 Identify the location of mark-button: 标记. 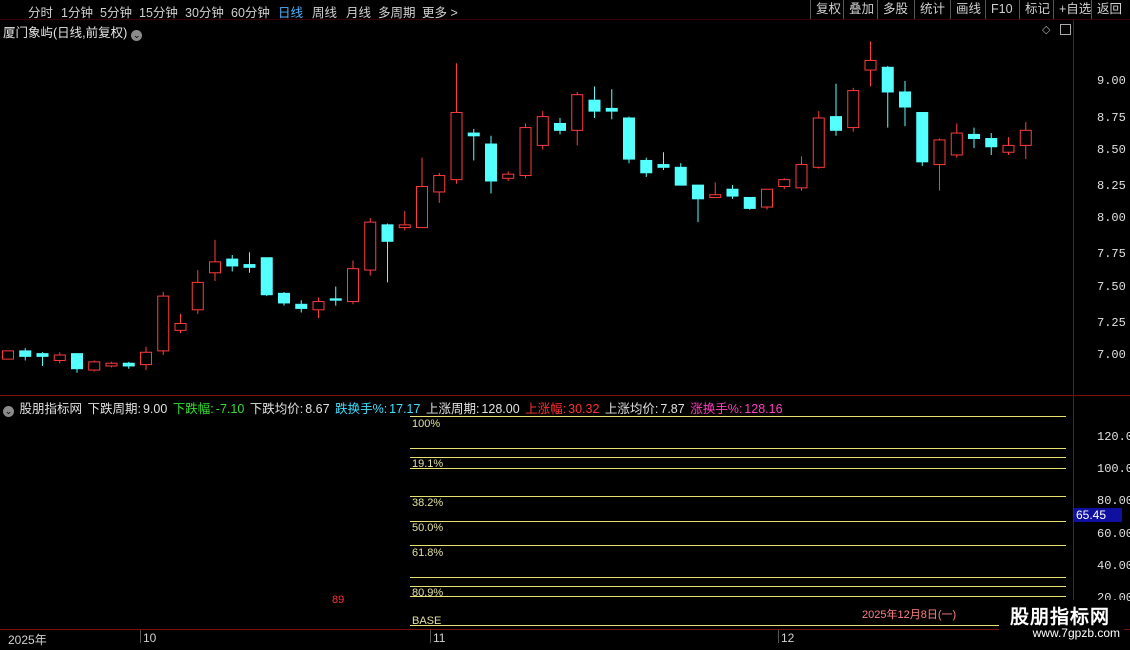
(1037, 9).